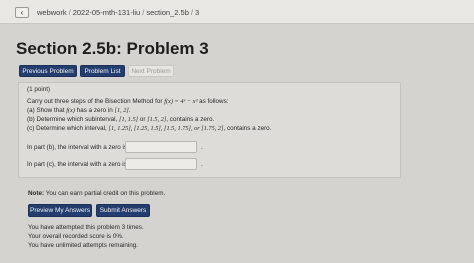 The height and width of the screenshot is (263, 474). I want to click on breadcrumb-item-course: 2022-05-mth-131-liu, so click(107, 12).